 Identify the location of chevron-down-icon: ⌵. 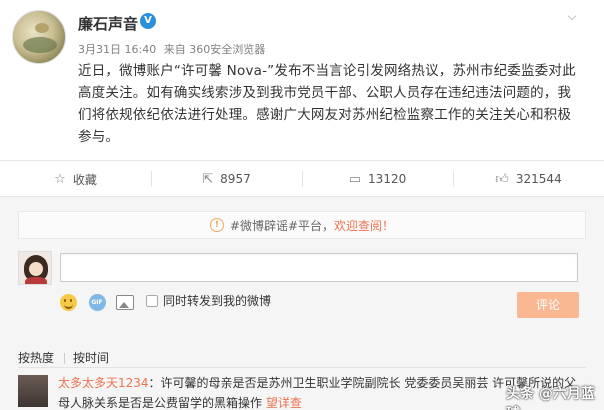
(572, 16).